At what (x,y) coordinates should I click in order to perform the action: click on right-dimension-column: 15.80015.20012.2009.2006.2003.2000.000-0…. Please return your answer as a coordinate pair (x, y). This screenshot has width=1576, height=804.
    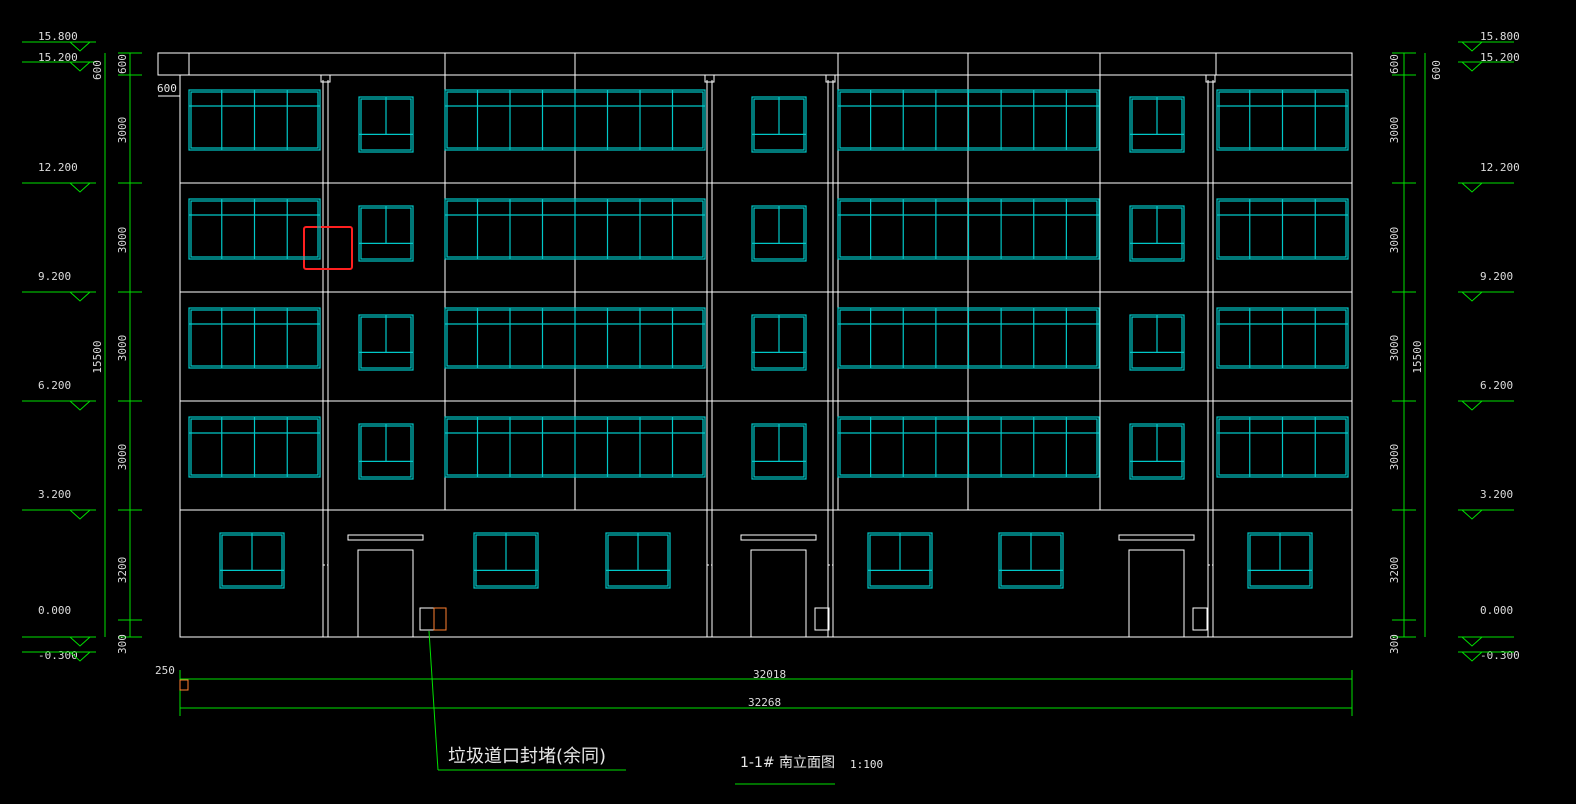
    Looking at the image, I should click on (1454, 346).